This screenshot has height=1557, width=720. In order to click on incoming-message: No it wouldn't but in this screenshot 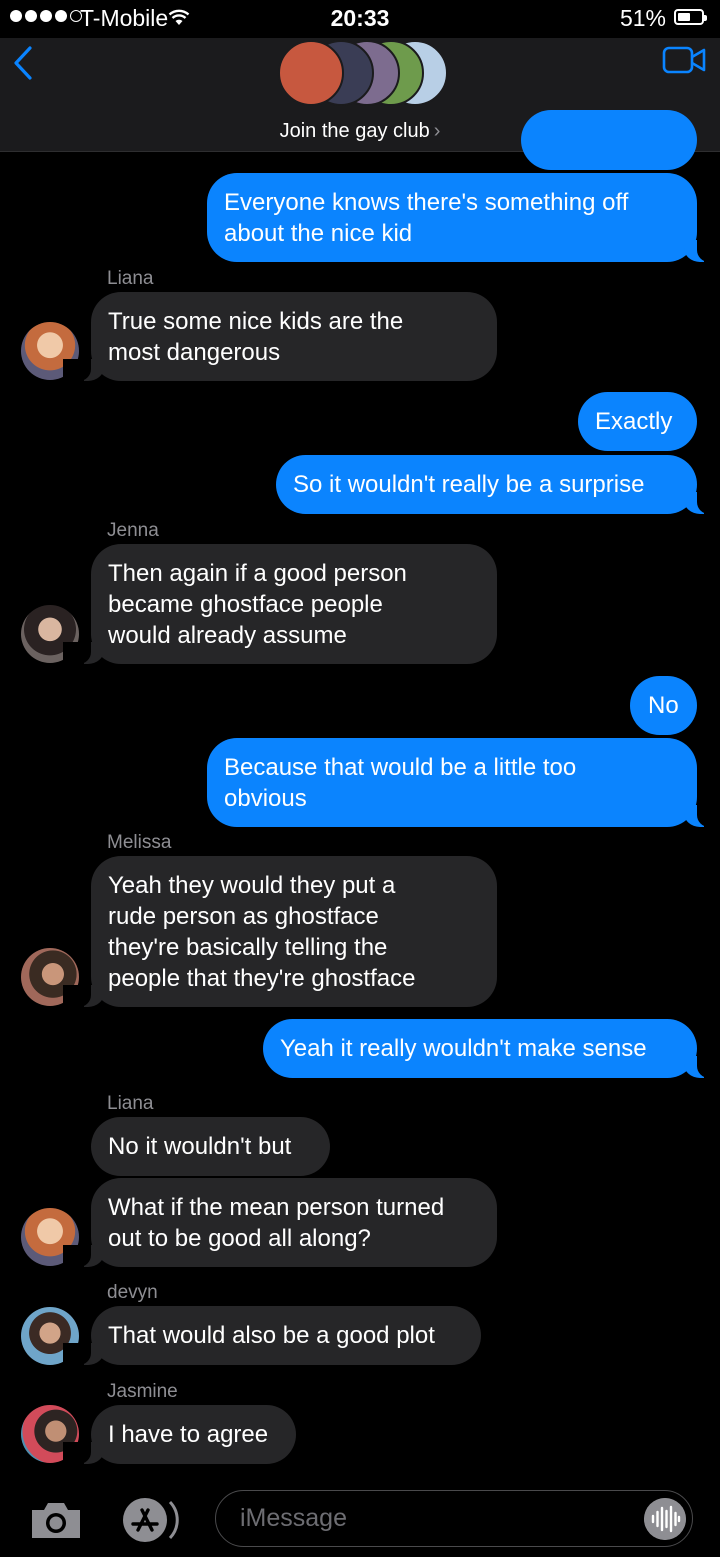, I will do `click(210, 1146)`.